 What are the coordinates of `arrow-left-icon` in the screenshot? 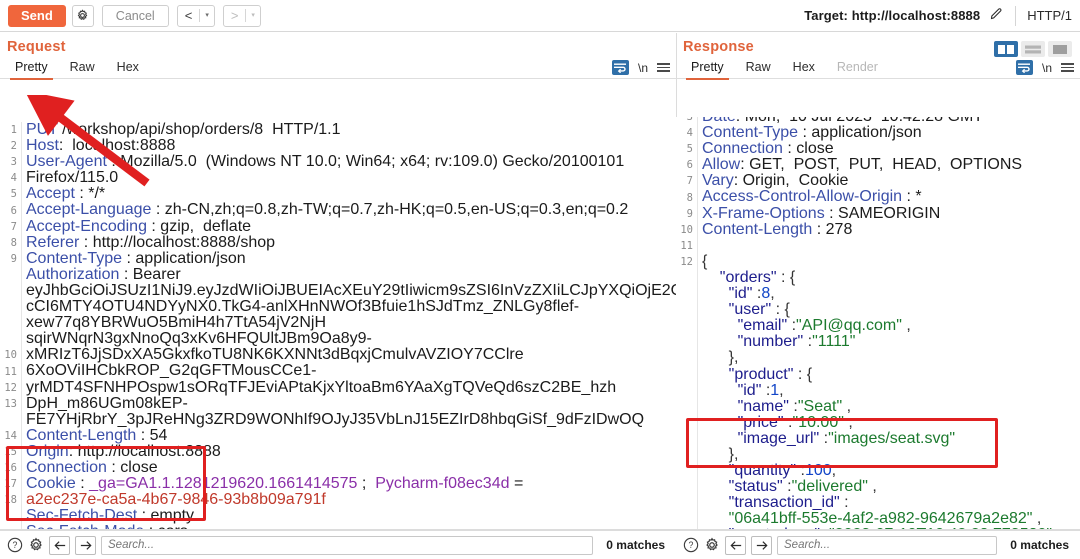 It's located at (59, 545).